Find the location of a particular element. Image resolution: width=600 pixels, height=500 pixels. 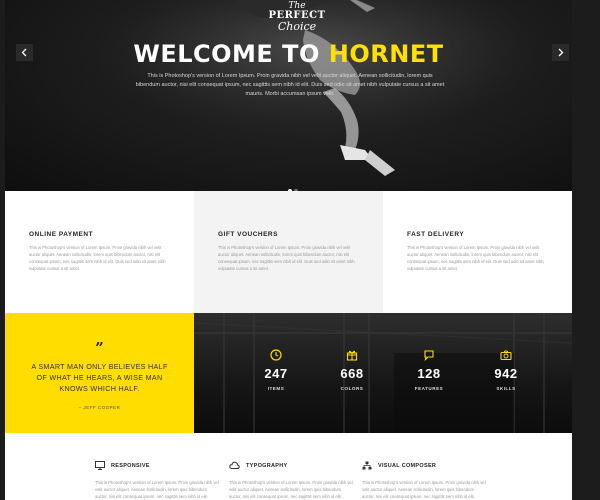

stat-skills: 942 SKILLS is located at coordinates (506, 370).